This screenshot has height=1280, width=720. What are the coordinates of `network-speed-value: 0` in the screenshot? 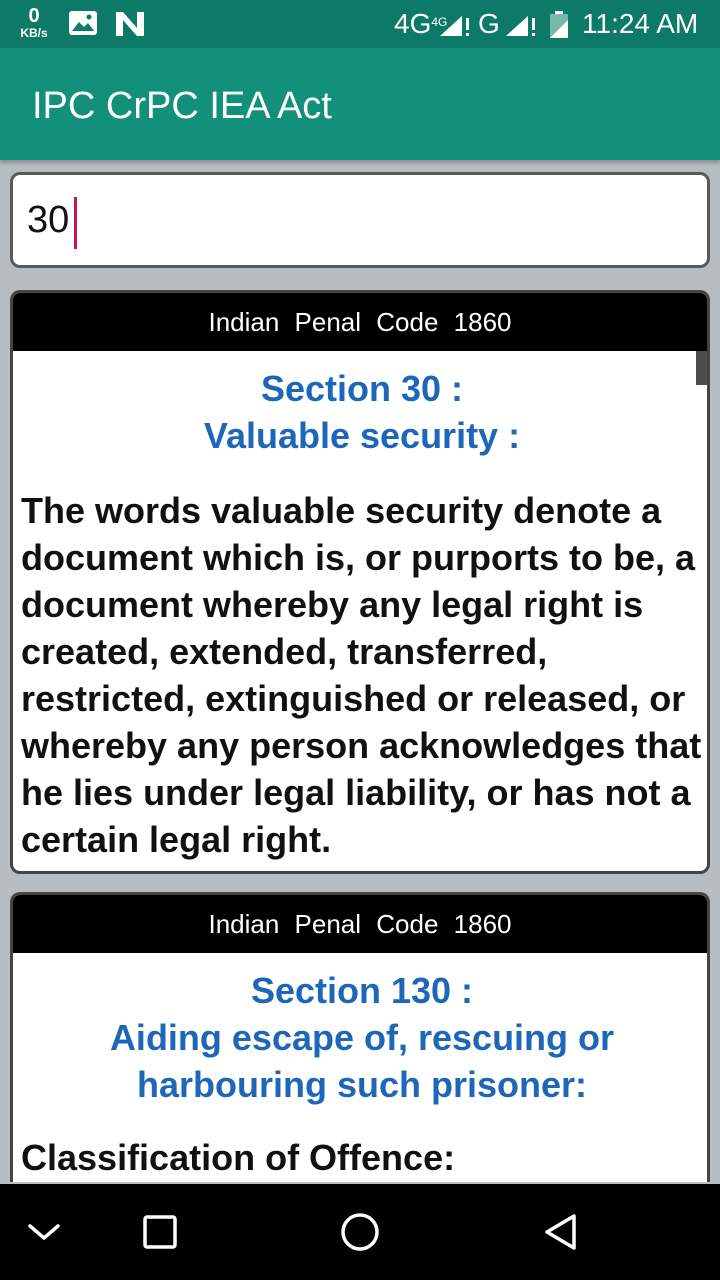 It's located at (34, 16).